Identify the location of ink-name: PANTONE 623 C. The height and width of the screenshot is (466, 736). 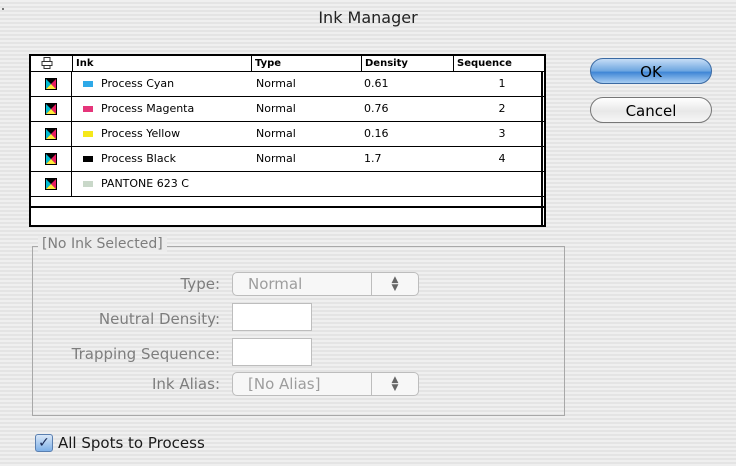
(145, 183).